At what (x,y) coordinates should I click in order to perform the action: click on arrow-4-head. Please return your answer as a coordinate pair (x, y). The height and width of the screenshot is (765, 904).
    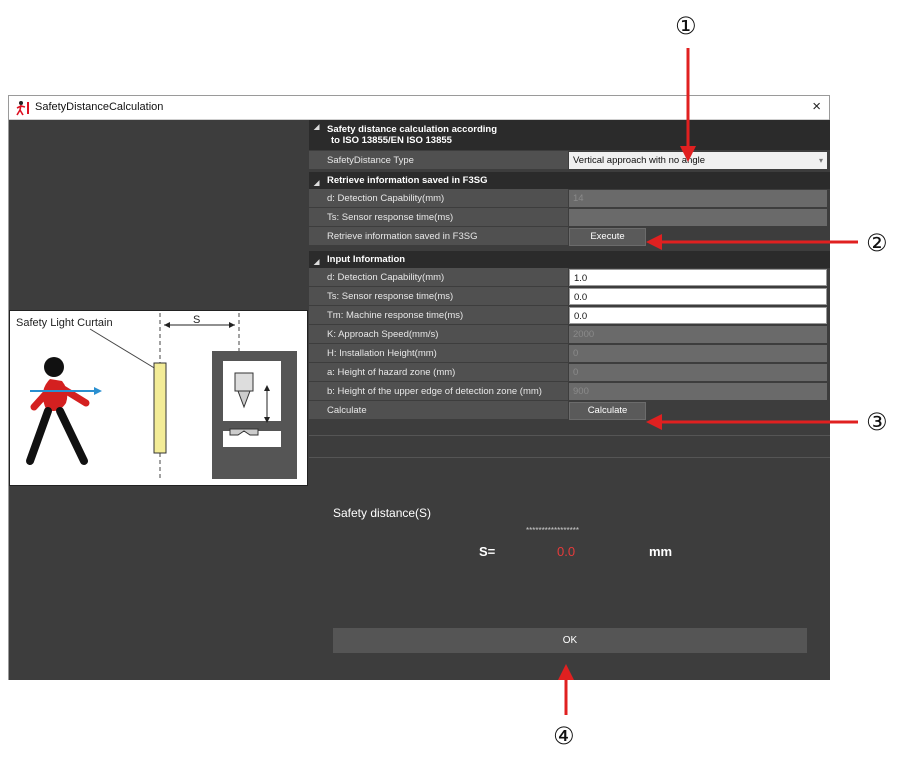
    Looking at the image, I should click on (566, 672).